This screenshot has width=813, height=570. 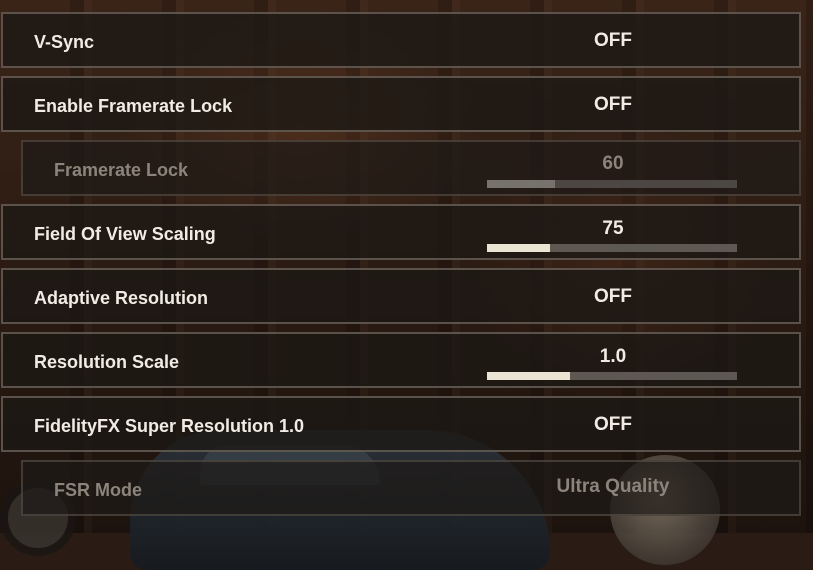 I want to click on setting-label: Resolution Scale, so click(x=107, y=361).